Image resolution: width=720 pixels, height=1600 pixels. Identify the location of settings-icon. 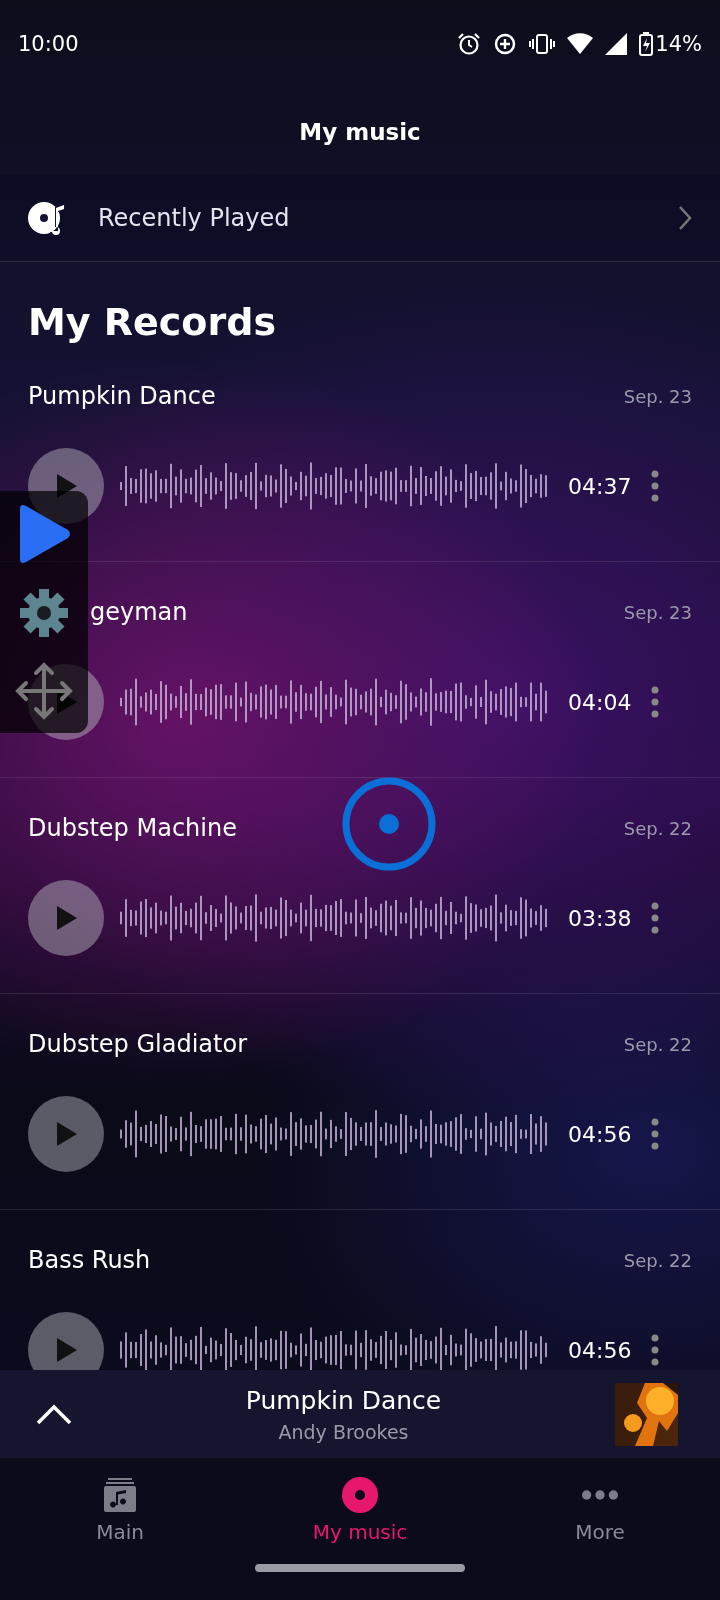
(44, 613).